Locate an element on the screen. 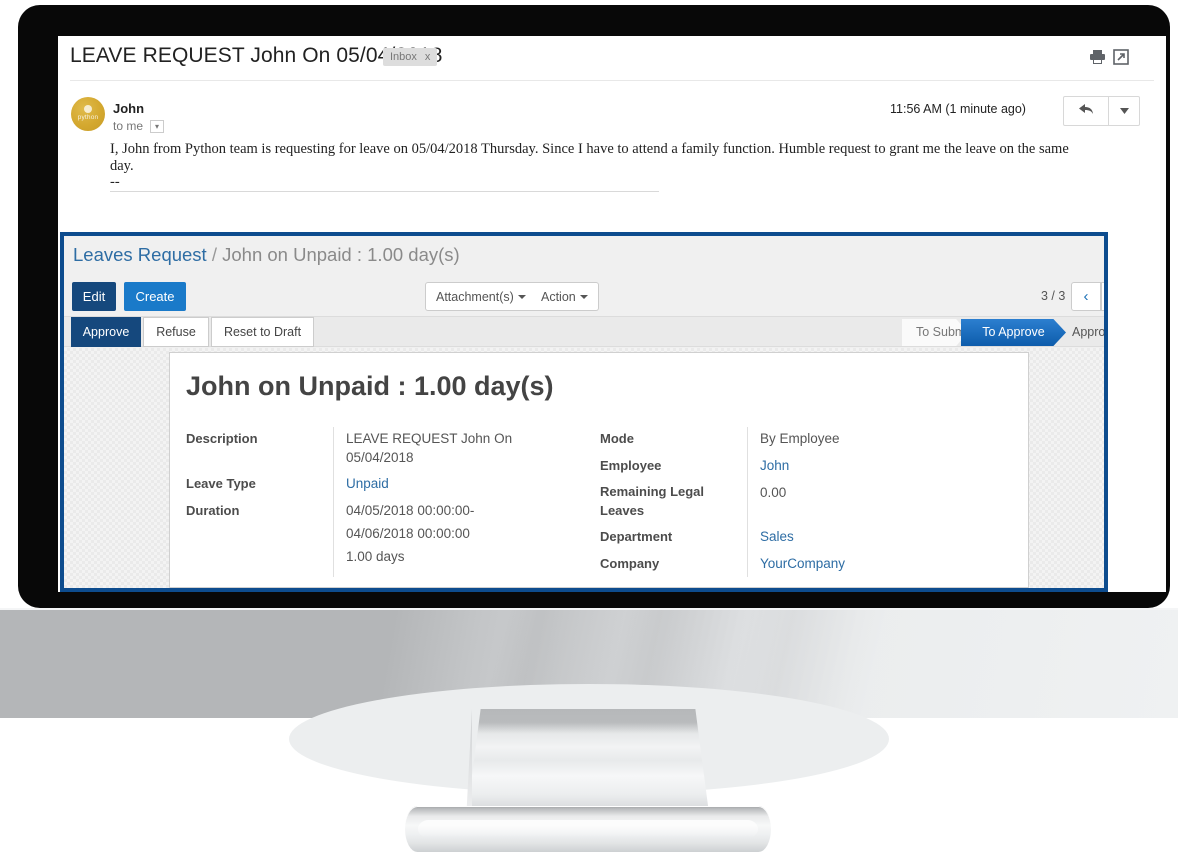 This screenshot has height=853, width=1178. avatar-label: python is located at coordinates (88, 117).